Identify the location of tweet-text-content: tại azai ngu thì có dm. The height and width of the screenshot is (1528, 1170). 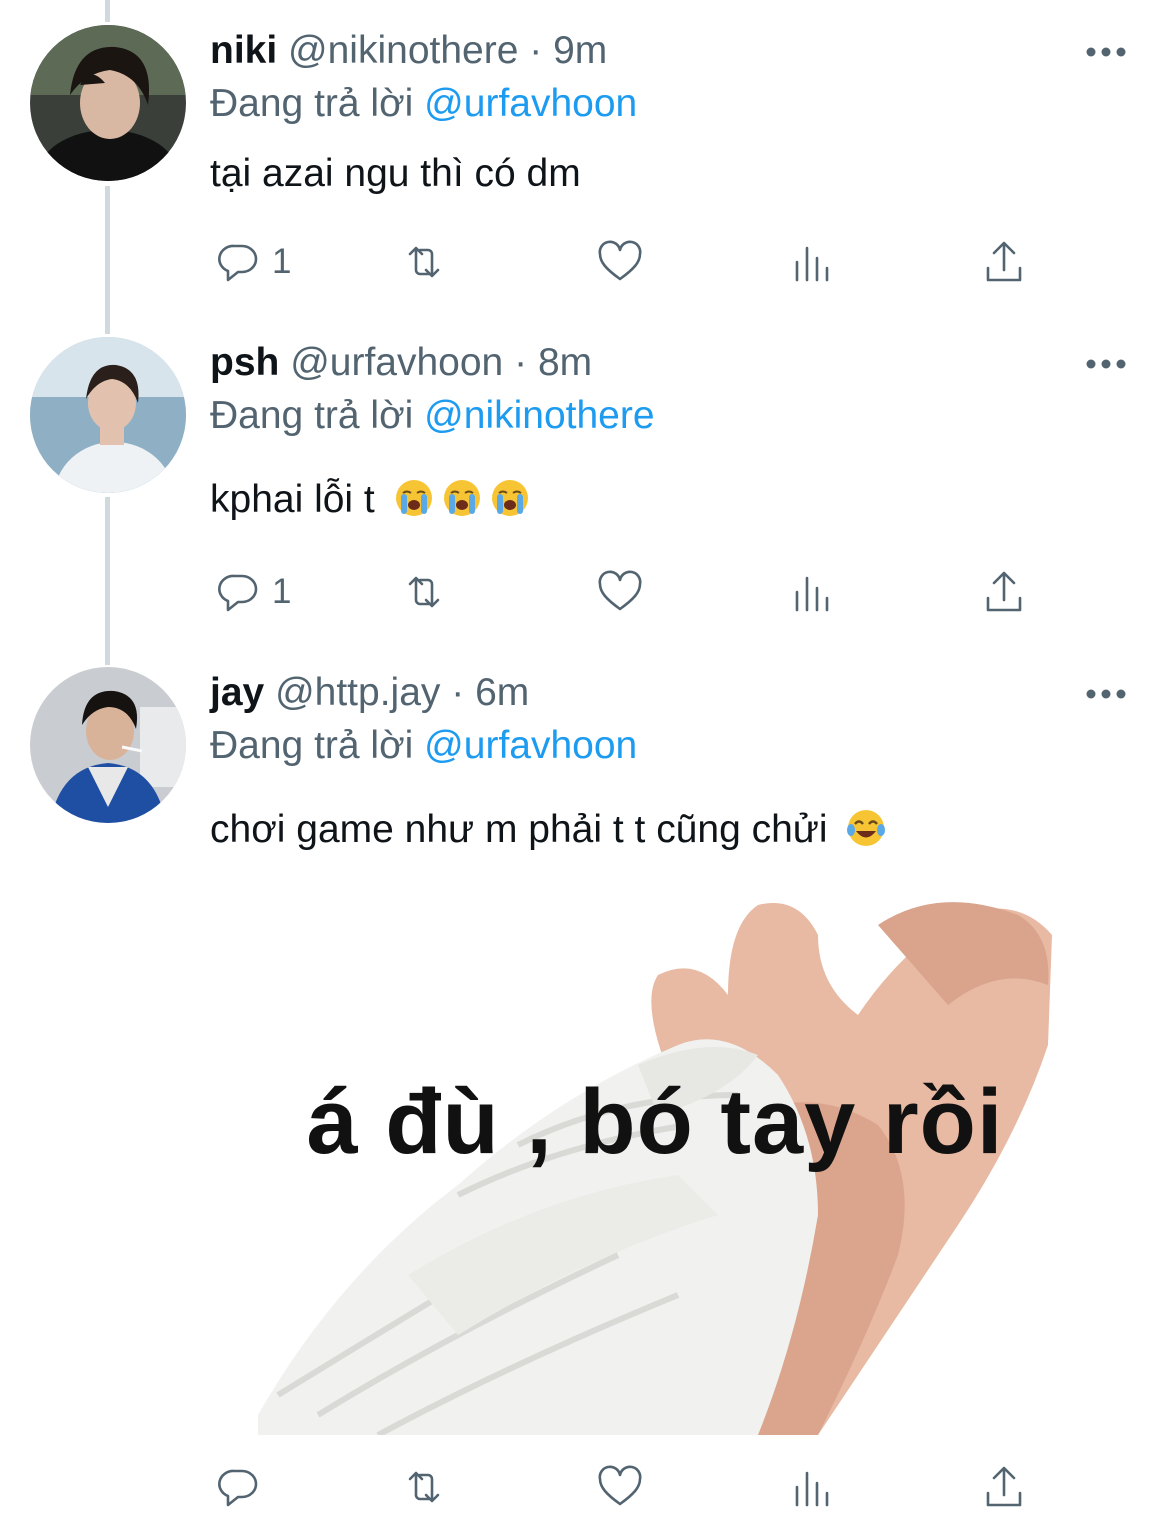
(395, 173).